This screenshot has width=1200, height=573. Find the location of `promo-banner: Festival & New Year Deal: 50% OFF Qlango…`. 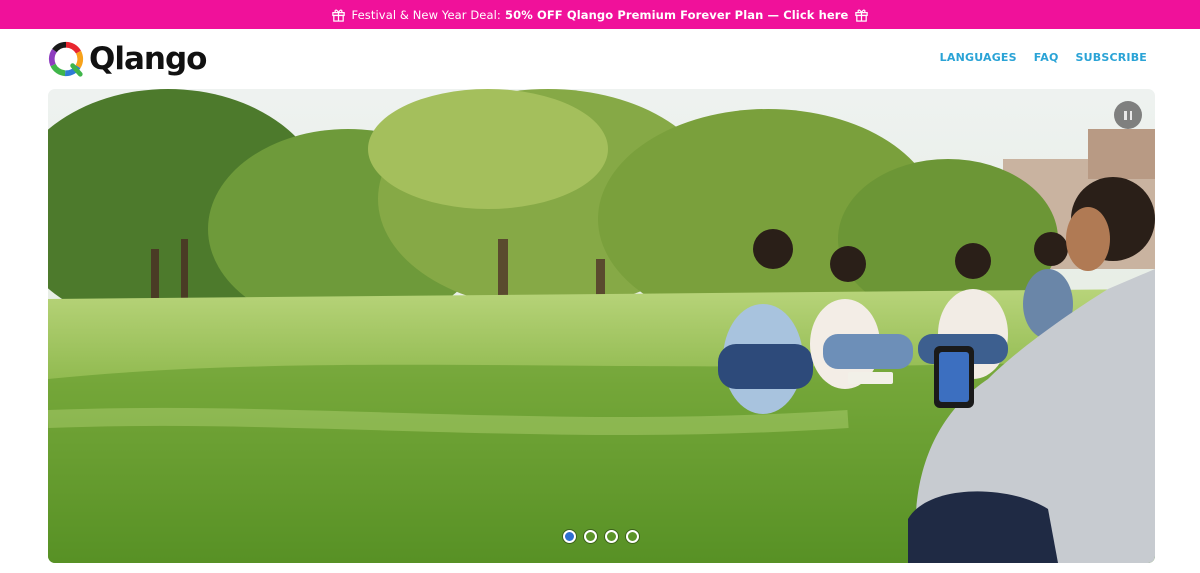

promo-banner: Festival & New Year Deal: 50% OFF Qlango… is located at coordinates (600, 14).